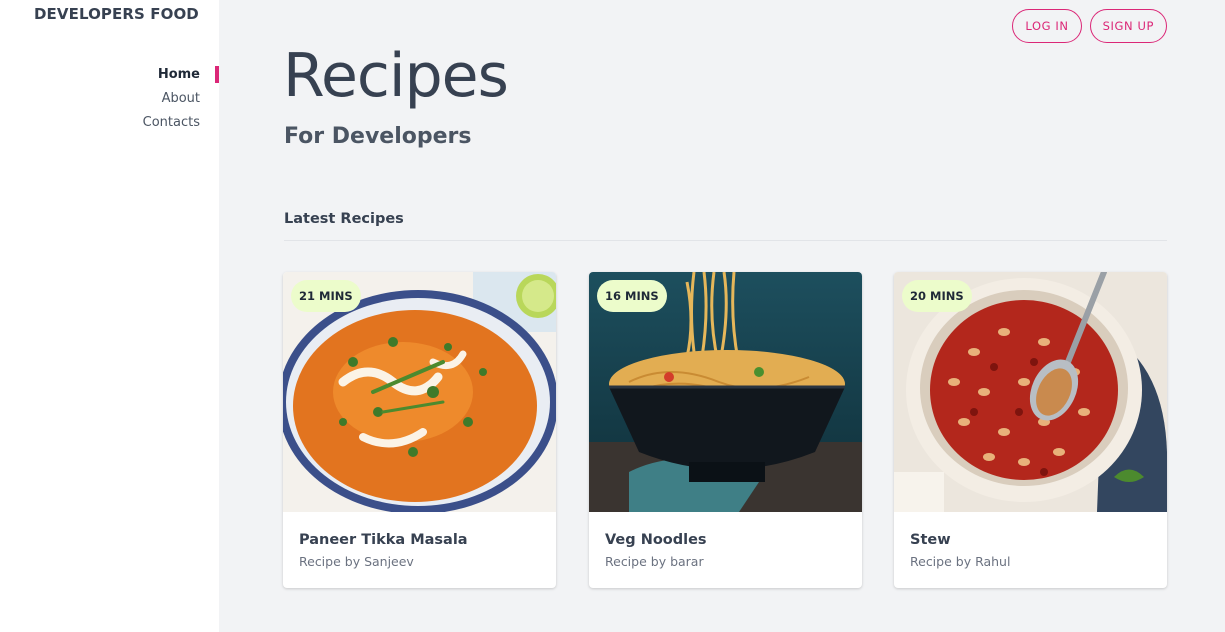  I want to click on main-nav: Home About Contacts, so click(109, 100).